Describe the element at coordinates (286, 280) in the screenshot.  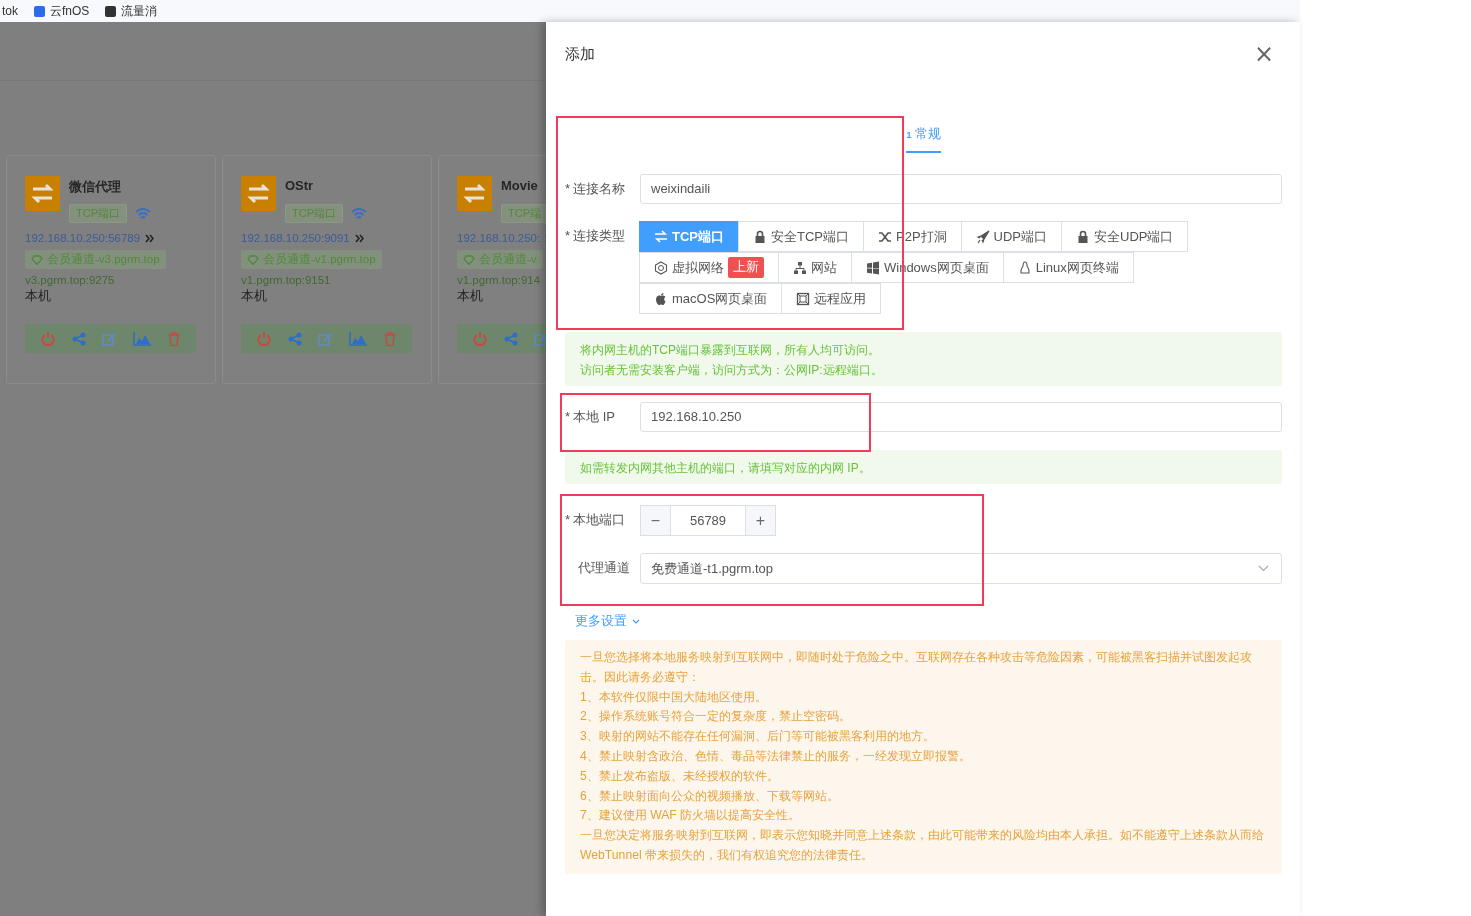
I see `remote-address: v1.pgrm.top:9151` at that location.